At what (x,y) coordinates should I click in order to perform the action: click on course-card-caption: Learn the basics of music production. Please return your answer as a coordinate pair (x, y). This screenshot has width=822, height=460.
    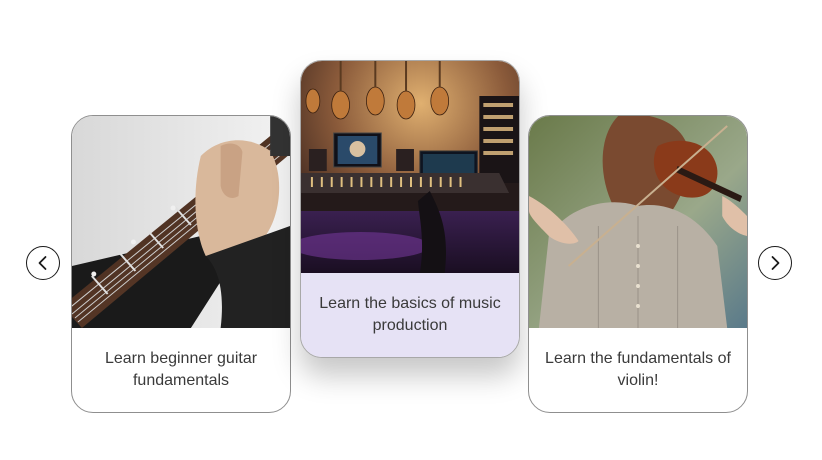
    Looking at the image, I should click on (410, 315).